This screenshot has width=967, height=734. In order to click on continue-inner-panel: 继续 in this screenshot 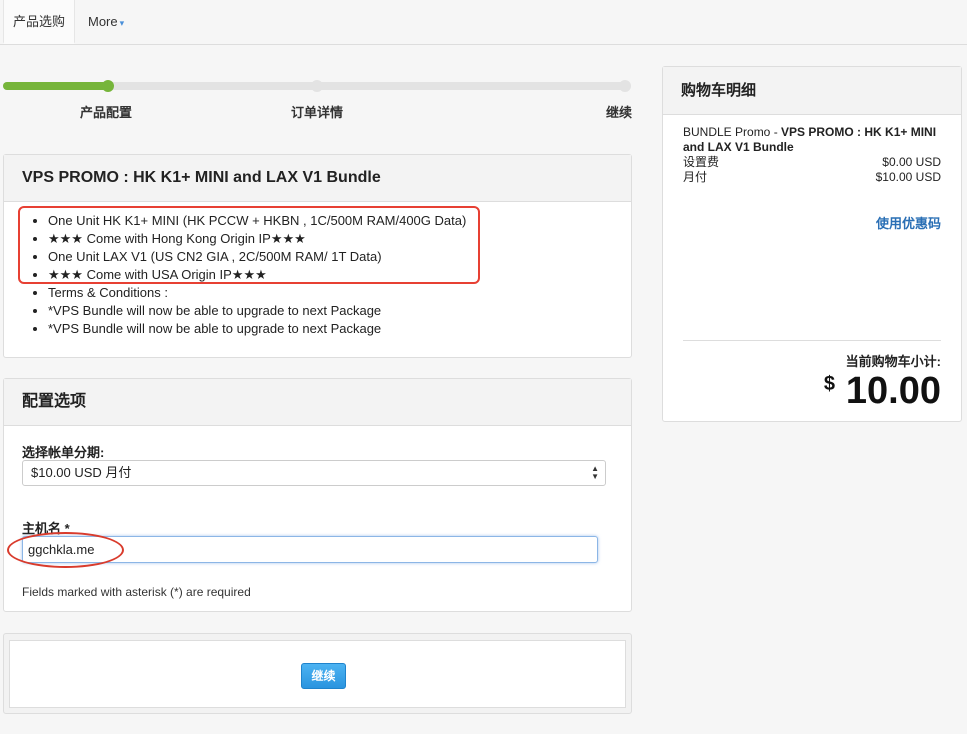, I will do `click(317, 674)`.